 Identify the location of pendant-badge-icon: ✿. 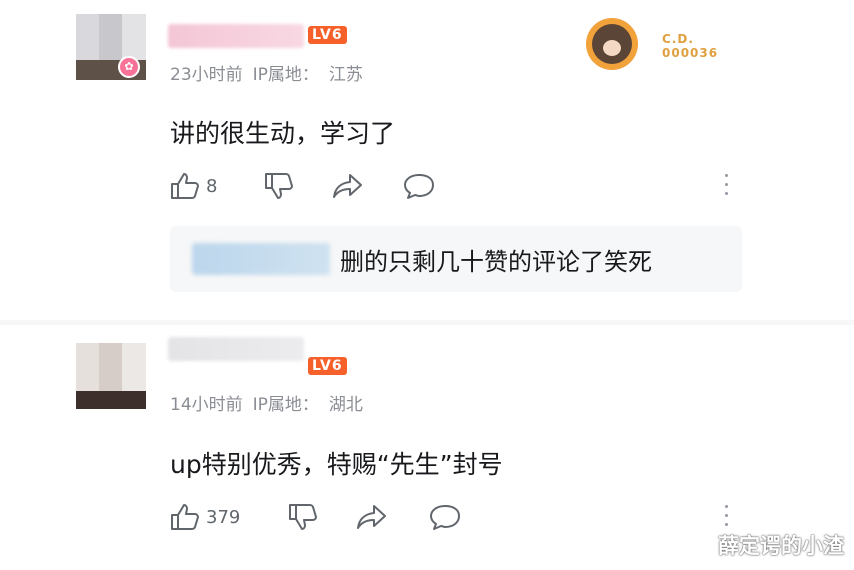
(129, 67).